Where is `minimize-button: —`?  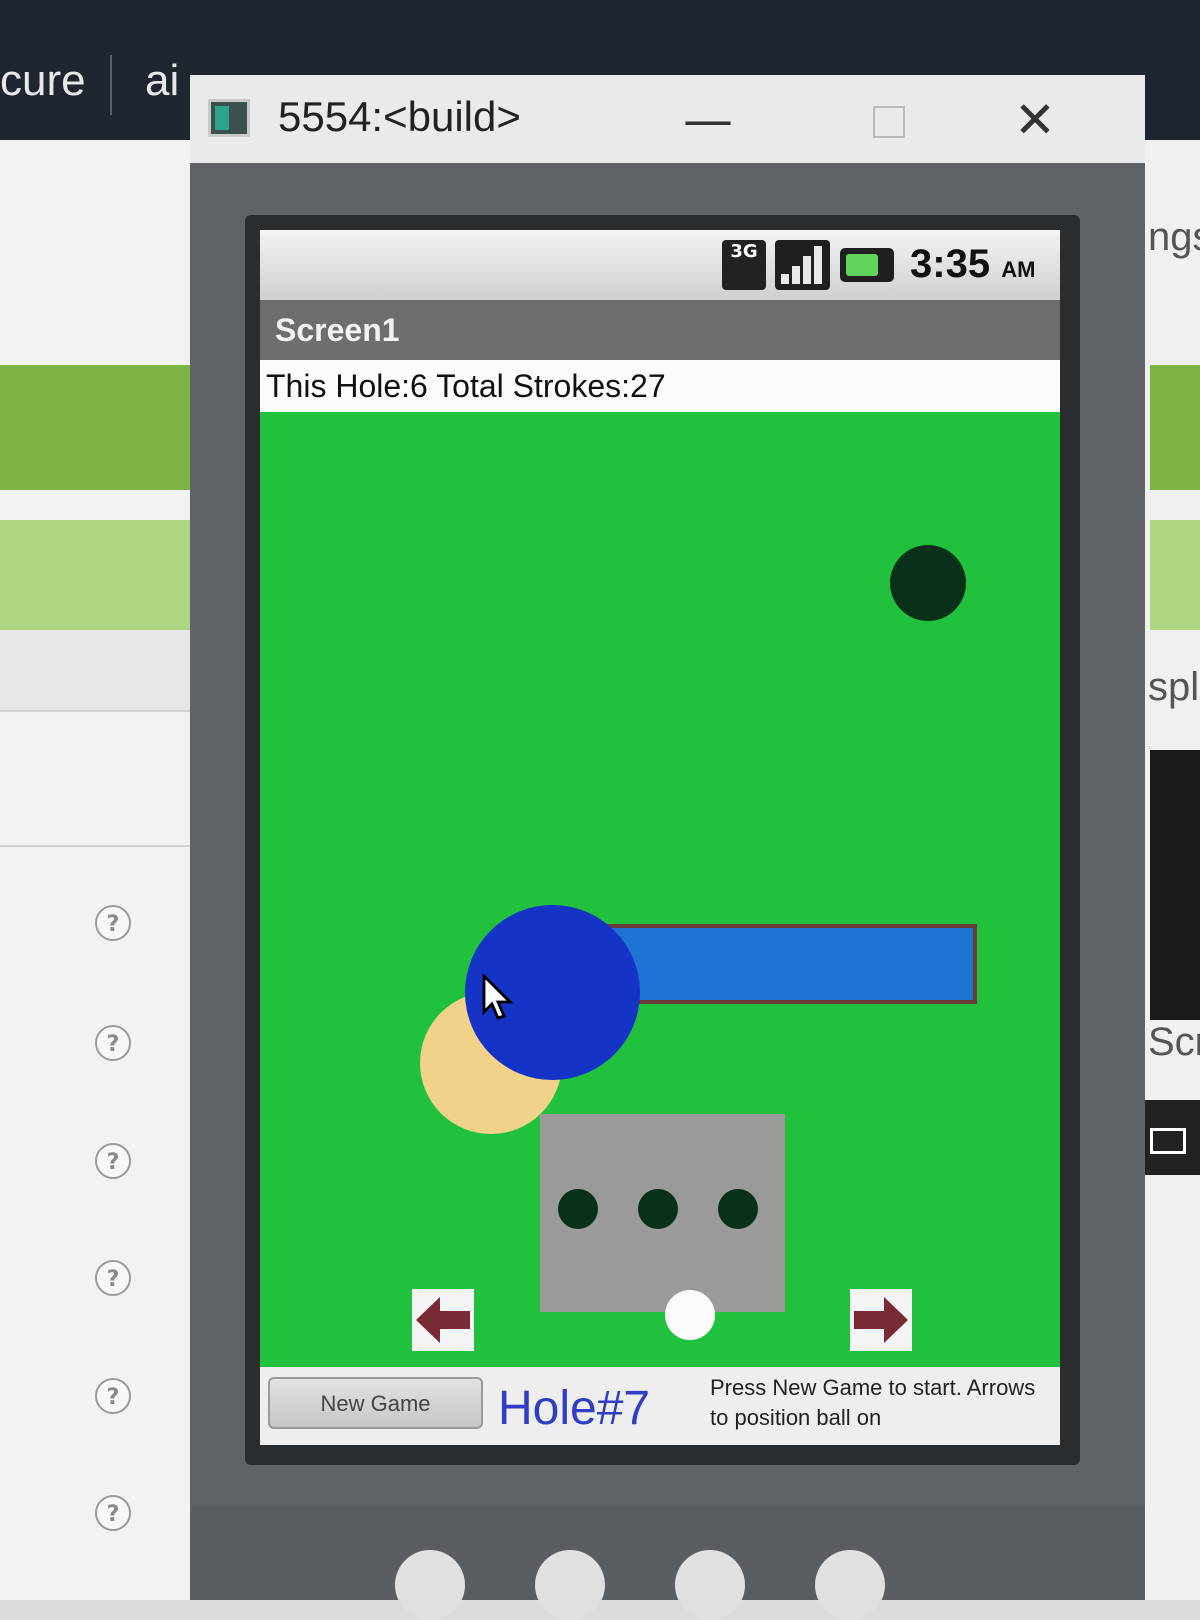 minimize-button: — is located at coordinates (708, 120).